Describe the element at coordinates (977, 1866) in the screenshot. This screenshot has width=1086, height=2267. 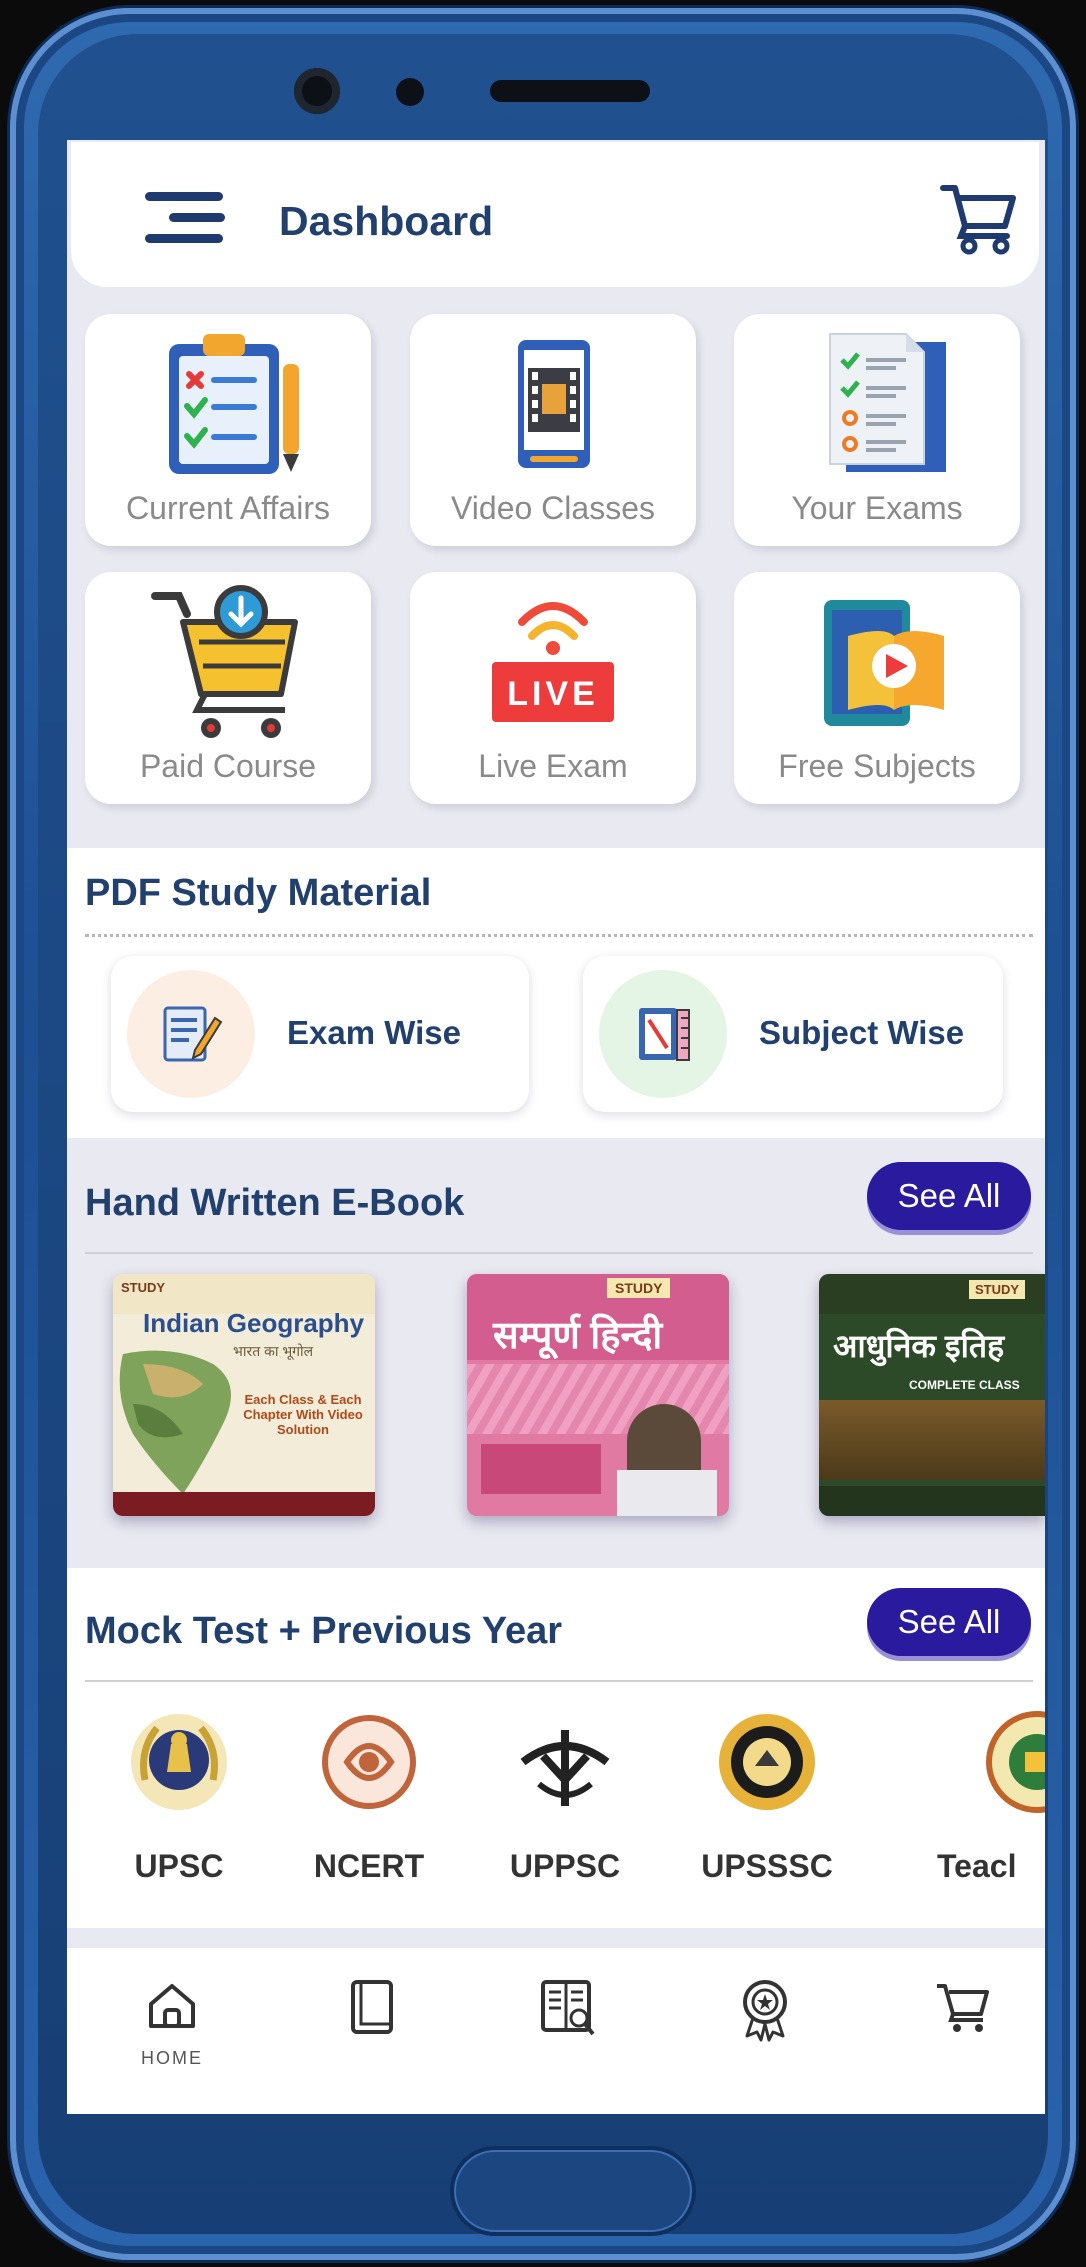
I see `exam-label: Teacl` at that location.